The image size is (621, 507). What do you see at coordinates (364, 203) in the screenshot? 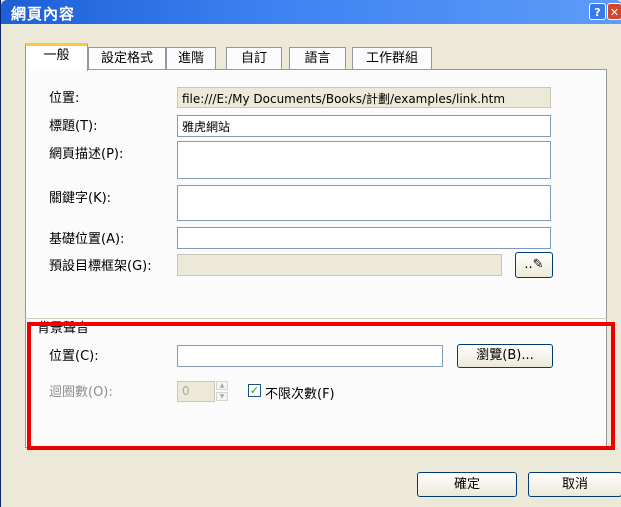
I see `keywords-textarea` at bounding box center [364, 203].